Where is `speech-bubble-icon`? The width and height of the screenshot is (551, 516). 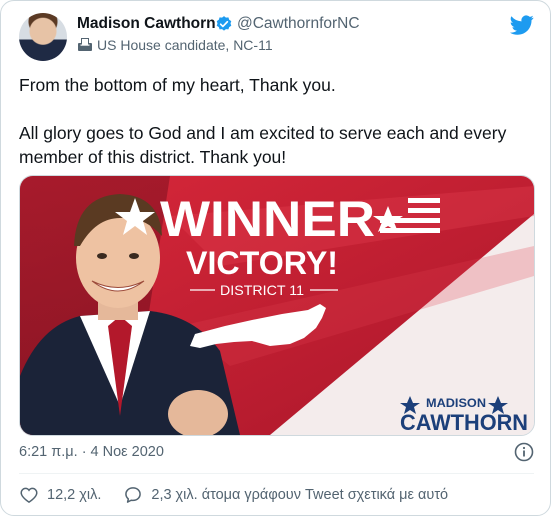 speech-bubble-icon is located at coordinates (133, 495).